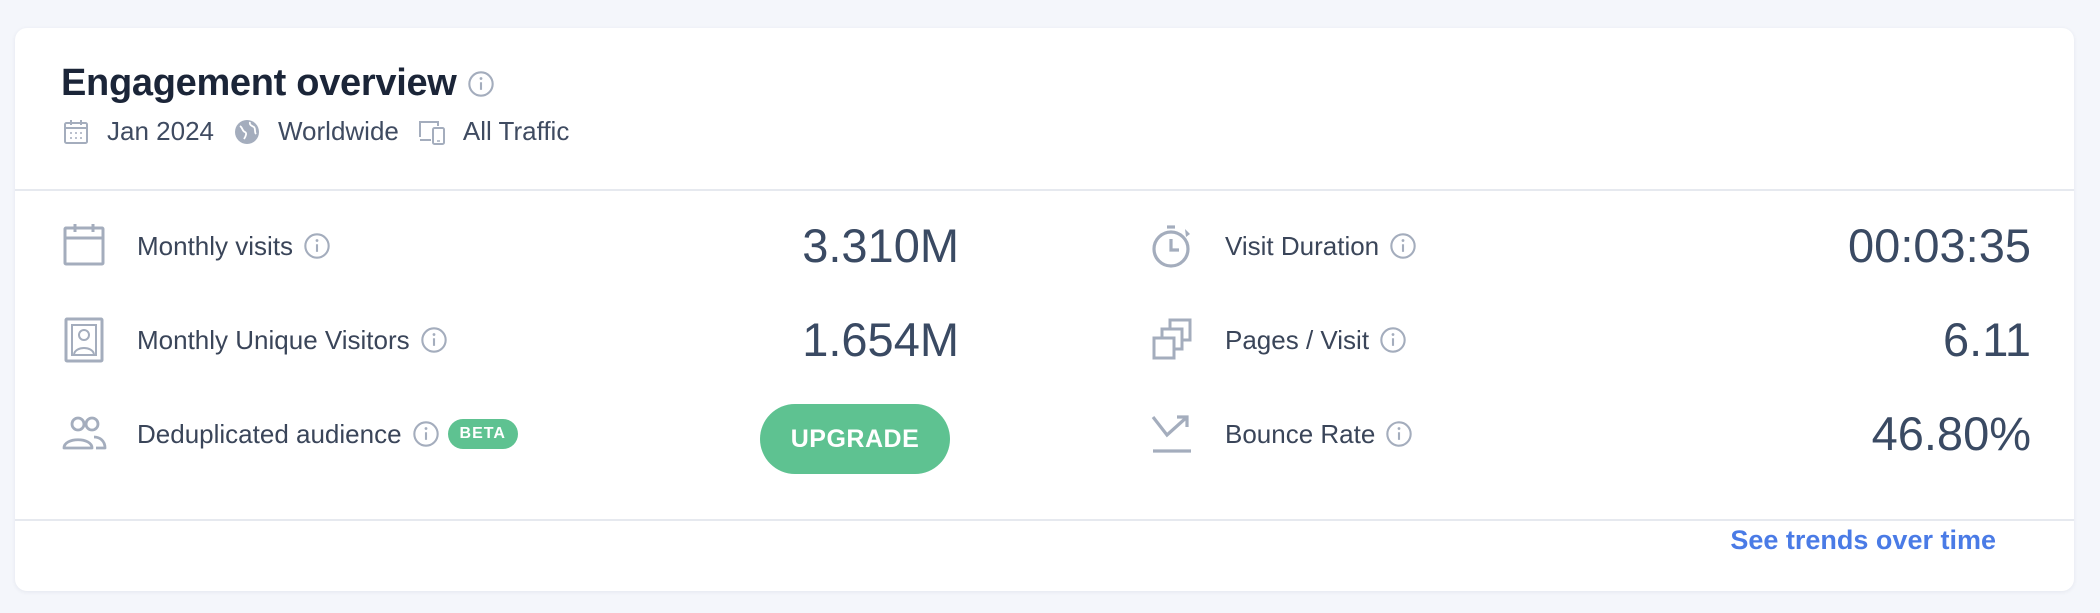  What do you see at coordinates (247, 132) in the screenshot?
I see `globe-icon` at bounding box center [247, 132].